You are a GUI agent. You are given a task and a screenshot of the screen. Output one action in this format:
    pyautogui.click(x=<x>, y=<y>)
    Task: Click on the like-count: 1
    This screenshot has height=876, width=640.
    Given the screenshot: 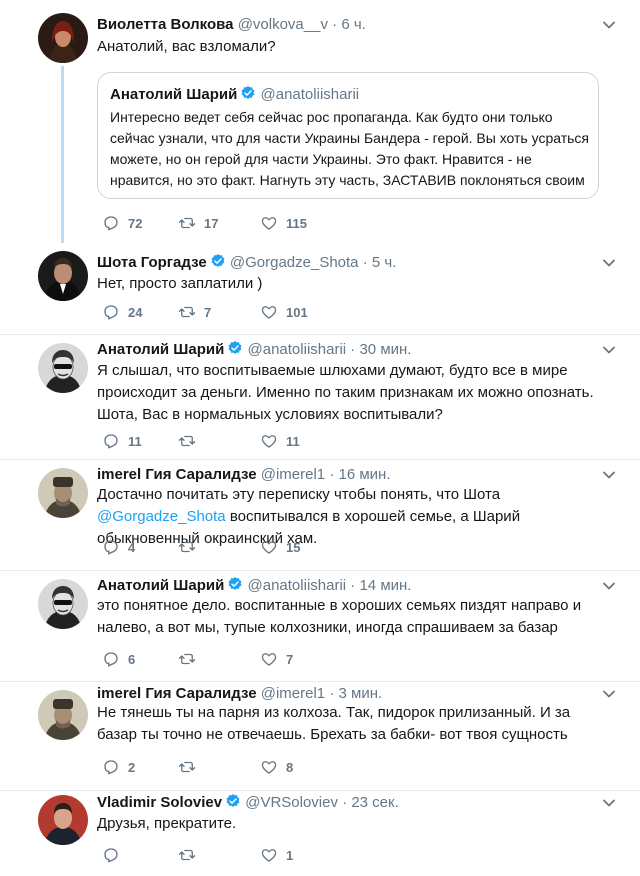 What is the action you would take?
    pyautogui.click(x=290, y=855)
    